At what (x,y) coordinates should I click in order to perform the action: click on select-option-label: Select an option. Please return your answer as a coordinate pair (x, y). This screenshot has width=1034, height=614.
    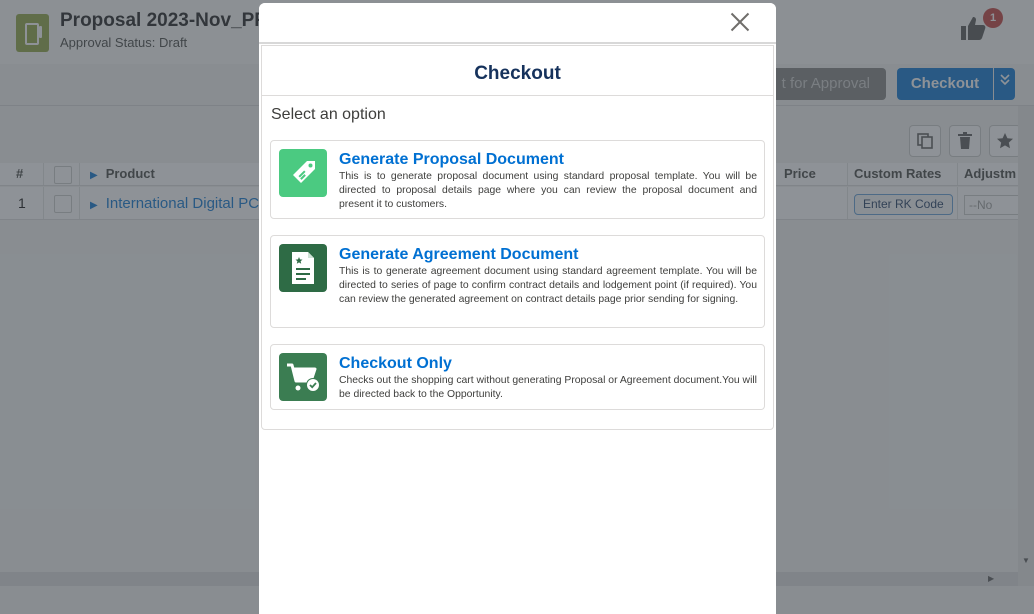
    Looking at the image, I should click on (328, 114).